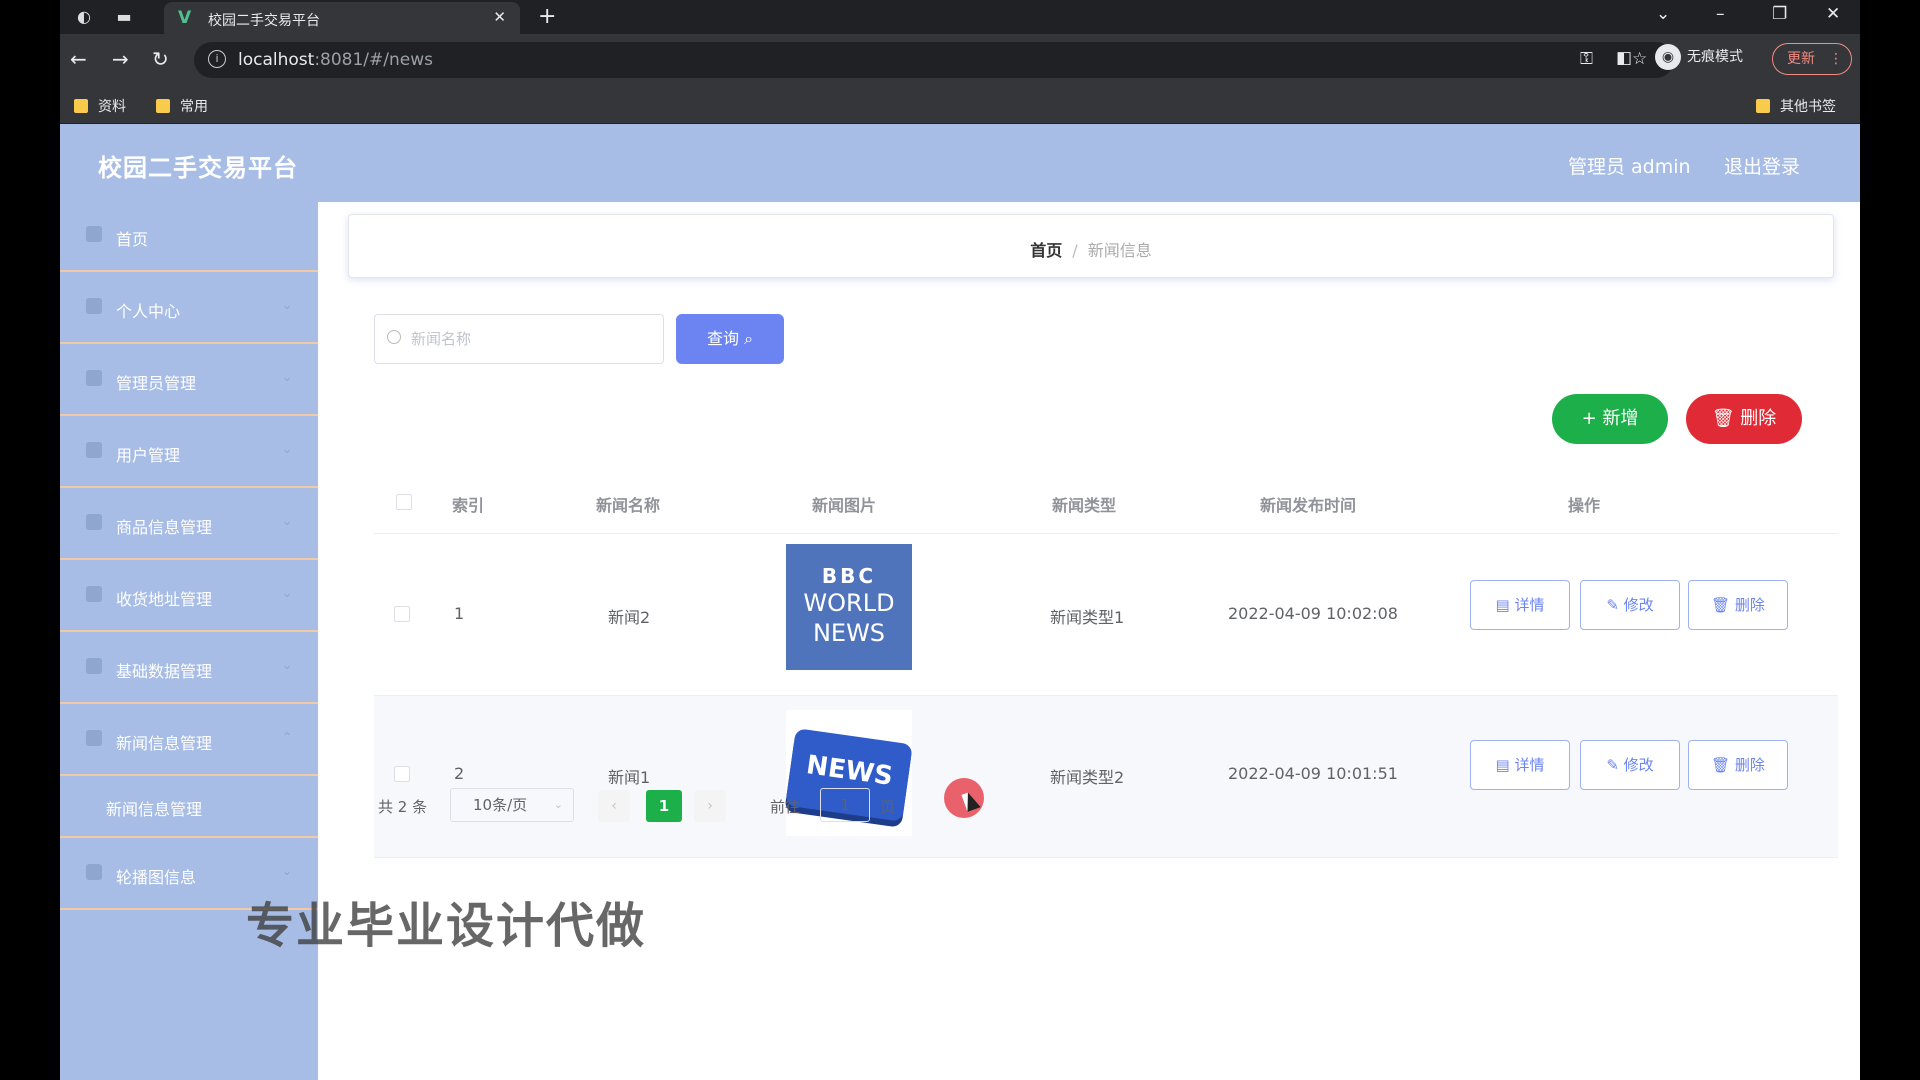  Describe the element at coordinates (499, 17) in the screenshot. I see `close-icon: ✕` at that location.